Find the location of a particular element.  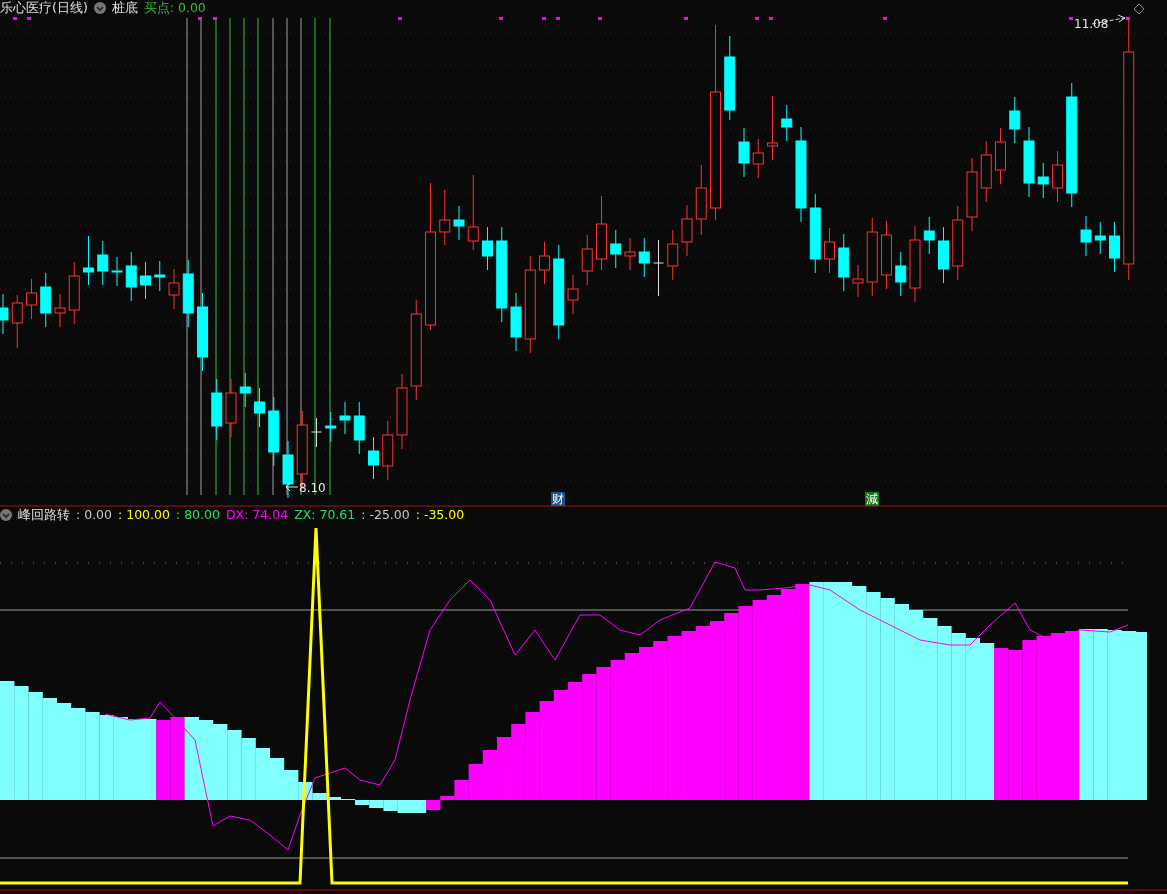

buy-point-label: 买点: 0.00 is located at coordinates (174, 7).